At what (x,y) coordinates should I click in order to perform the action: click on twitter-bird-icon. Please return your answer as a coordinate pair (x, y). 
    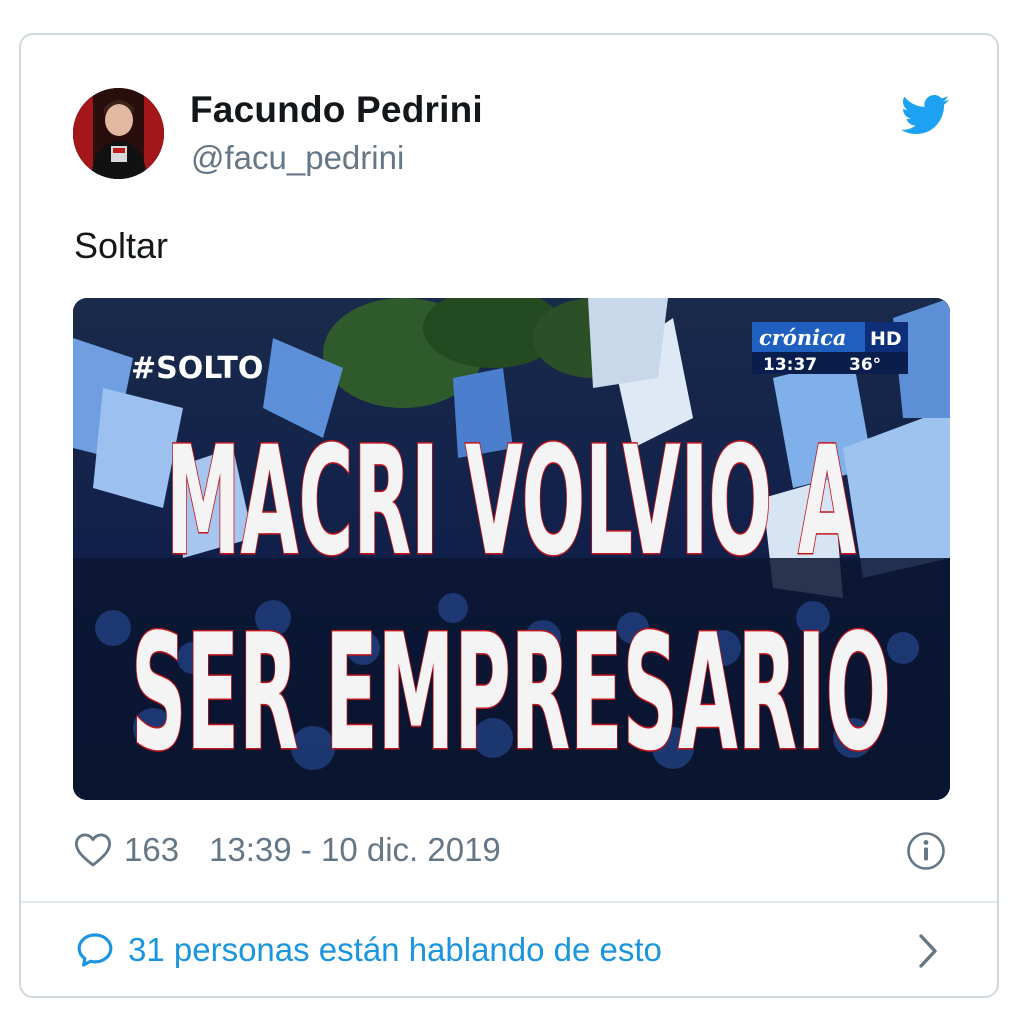
    Looking at the image, I should click on (925, 115).